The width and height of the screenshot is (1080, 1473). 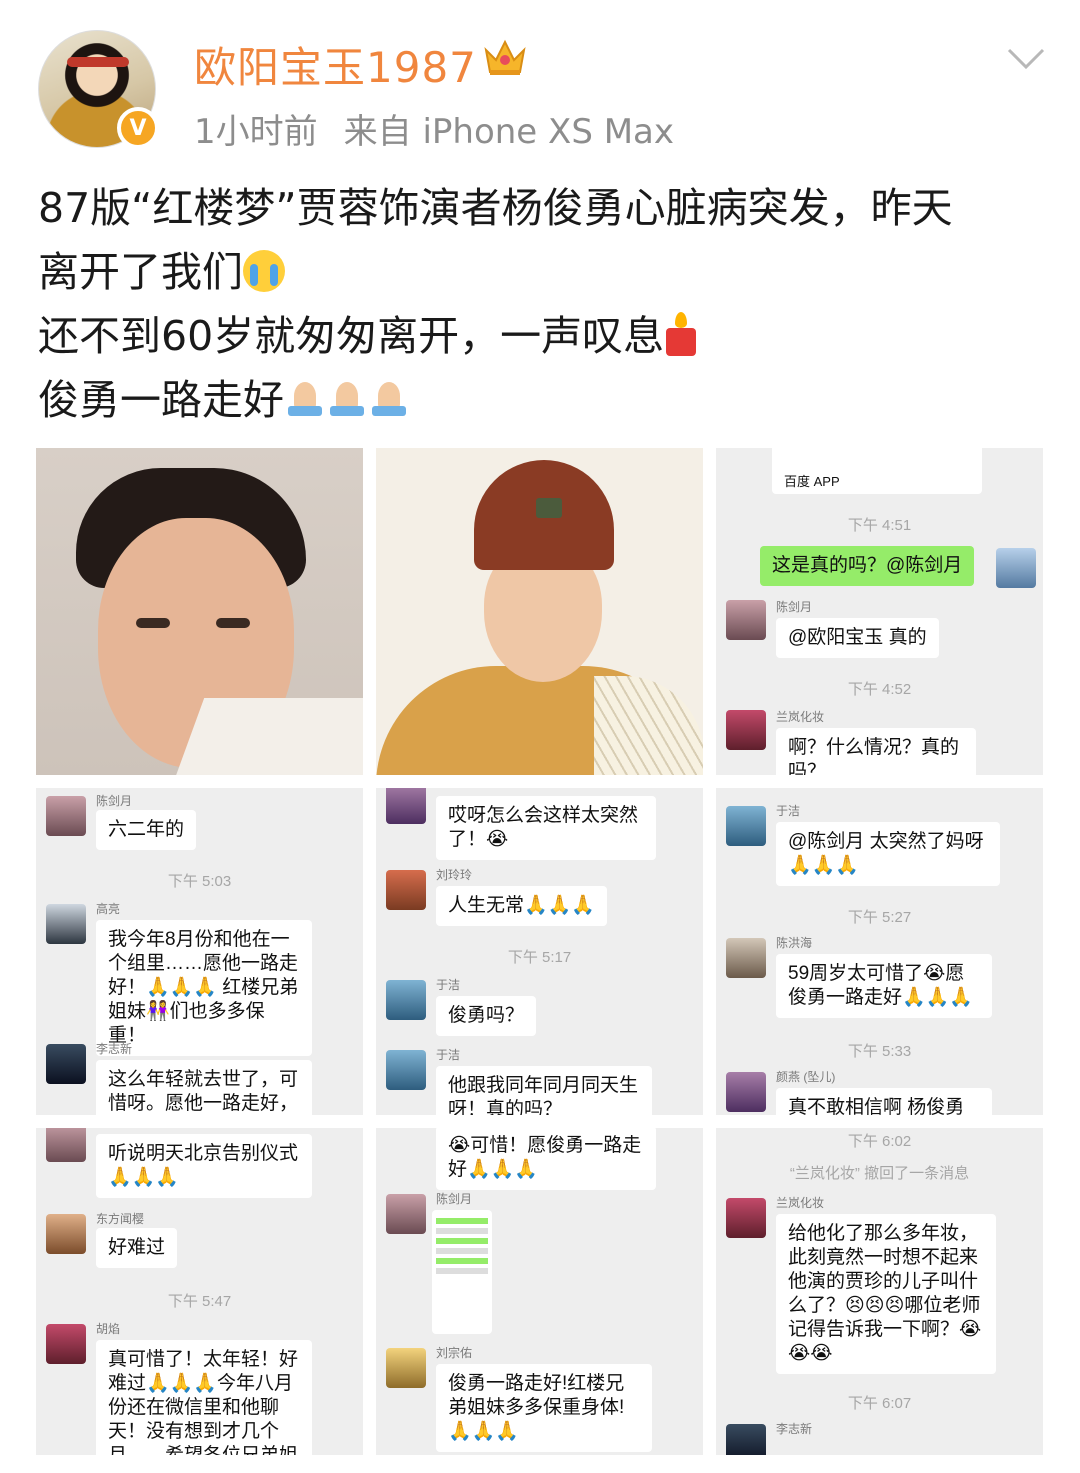 I want to click on chat-bubble: 我今年8月份和他在一个组里……愿他一路走好！🙏🙏🙏 红楼兄弟姐妹👭们也多多保重！, so click(x=204, y=988).